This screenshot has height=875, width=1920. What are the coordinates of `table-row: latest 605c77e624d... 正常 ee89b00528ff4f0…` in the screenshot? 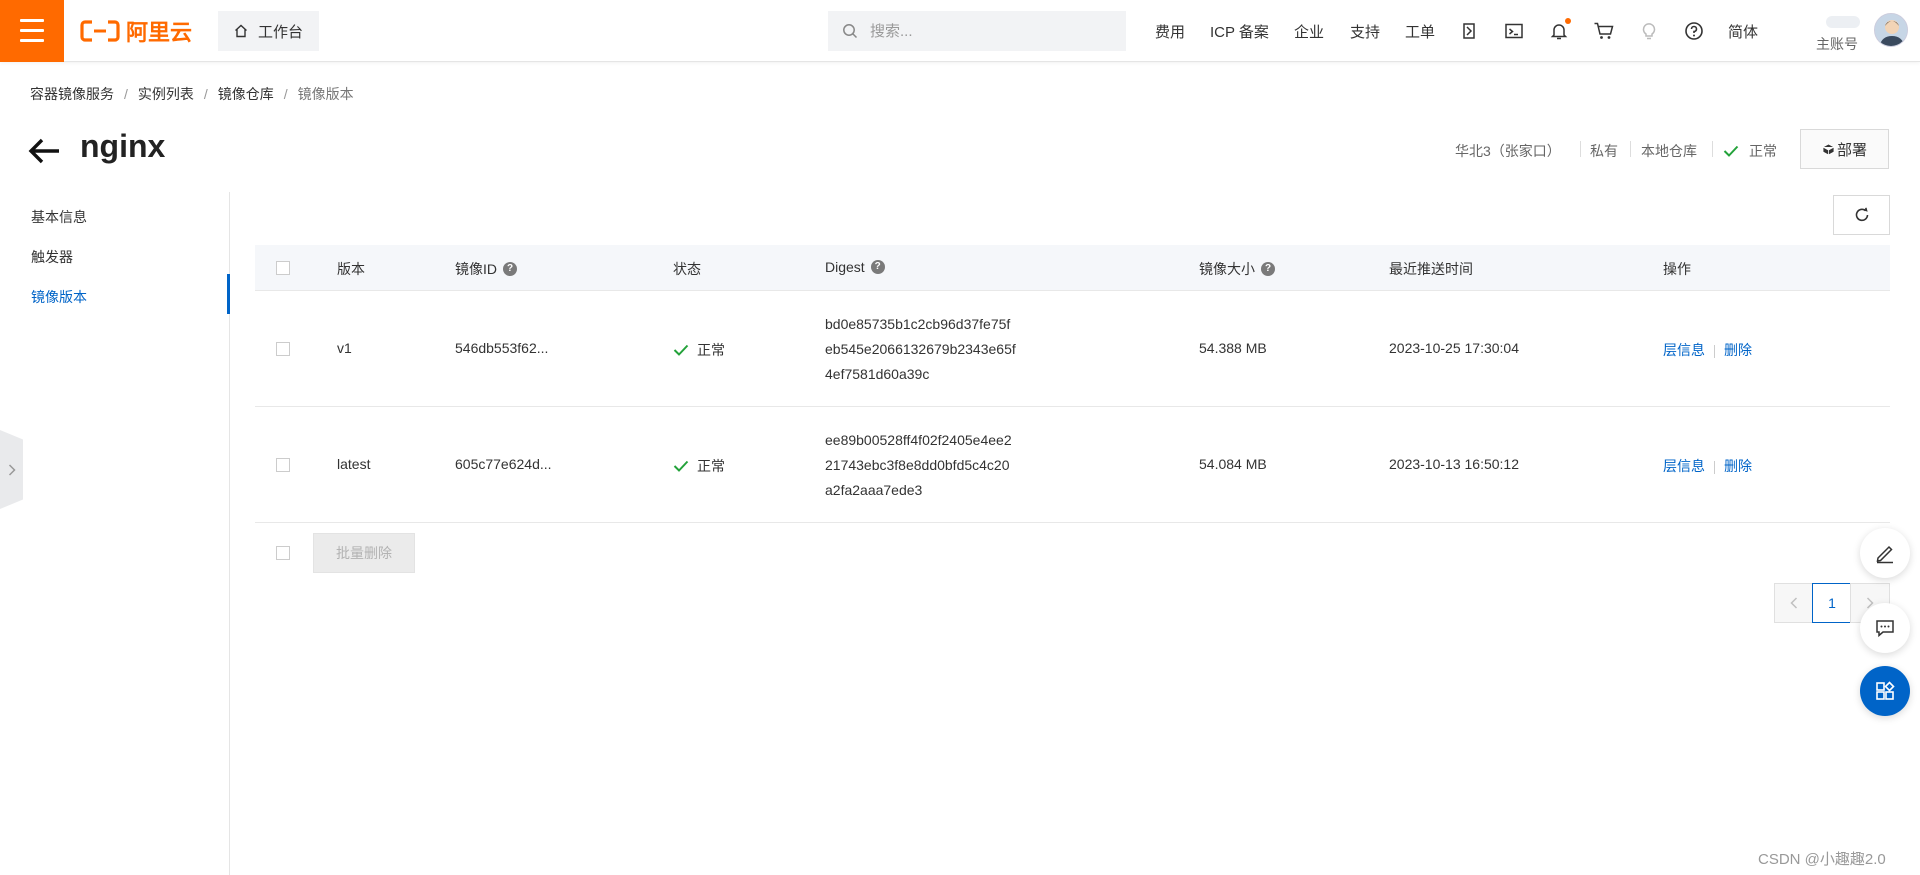 It's located at (1072, 465).